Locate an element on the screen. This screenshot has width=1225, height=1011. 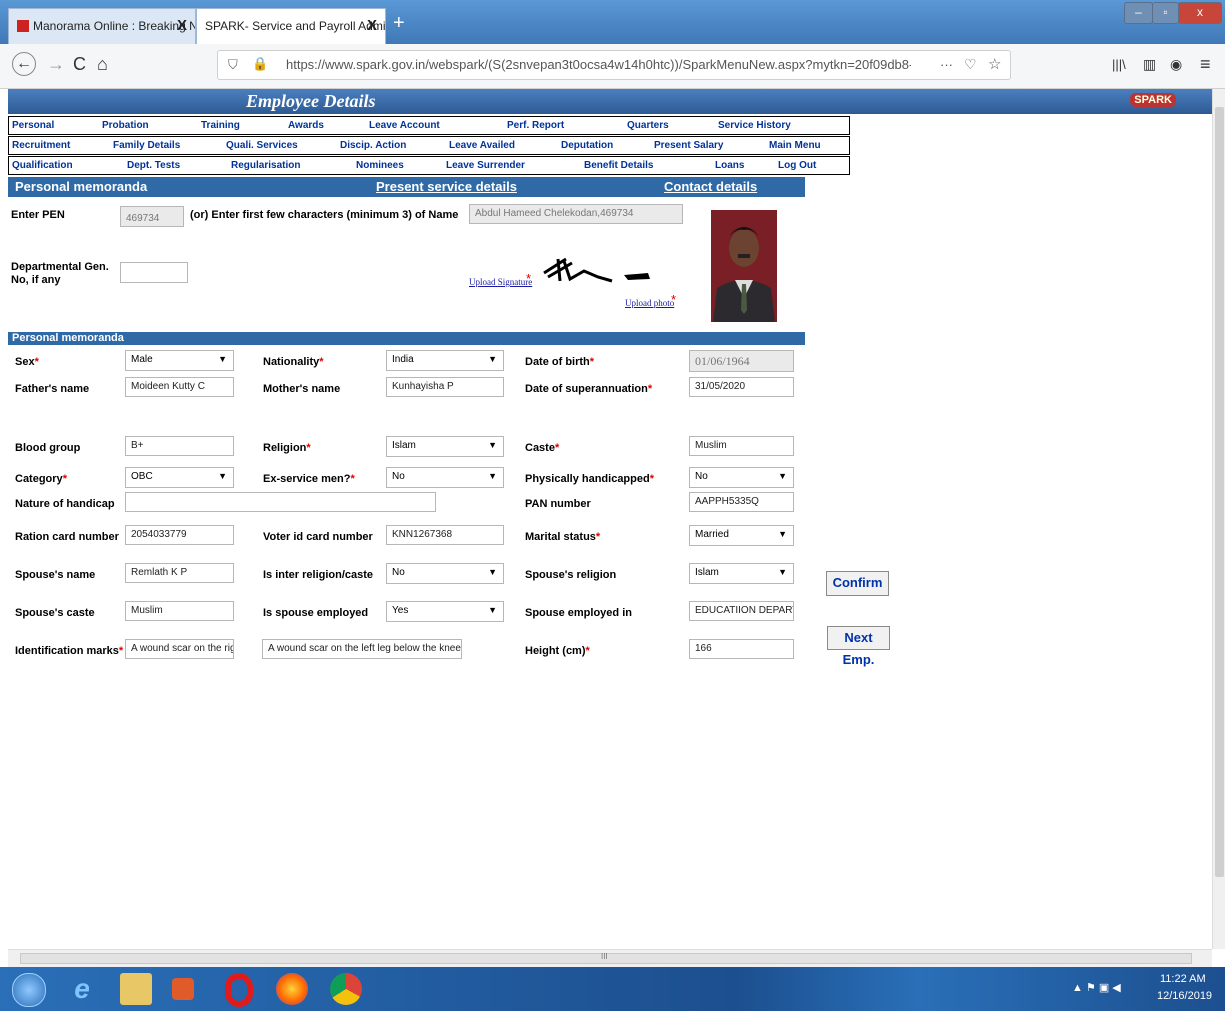
spouse-caste-input: Muslim is located at coordinates (179, 611).